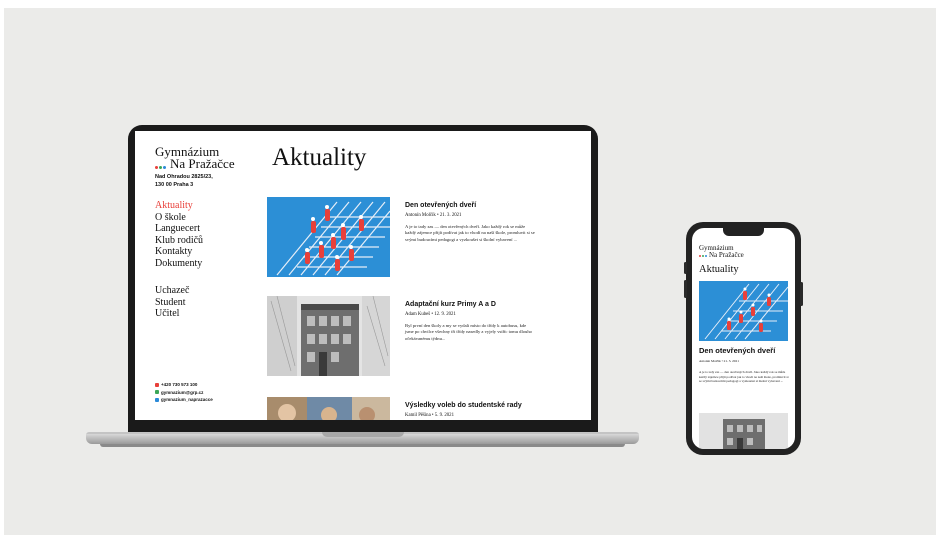 This screenshot has height=537, width=940. What do you see at coordinates (157, 399) in the screenshot?
I see `instagram-icon` at bounding box center [157, 399].